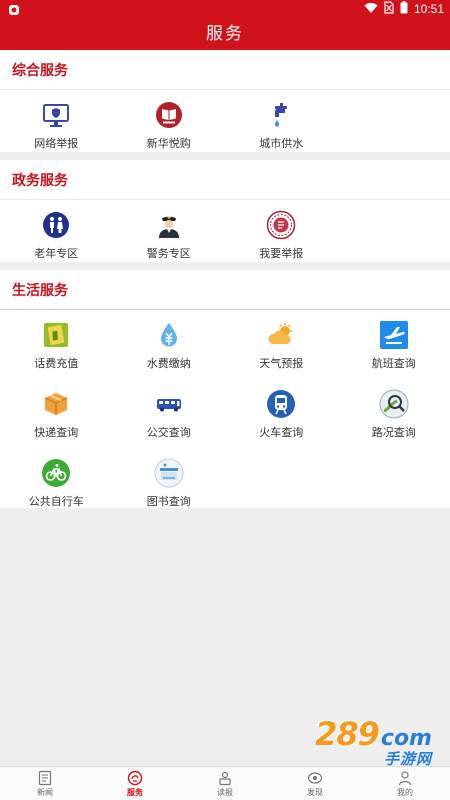 The width and height of the screenshot is (450, 800). I want to click on police-officer-icon, so click(169, 225).